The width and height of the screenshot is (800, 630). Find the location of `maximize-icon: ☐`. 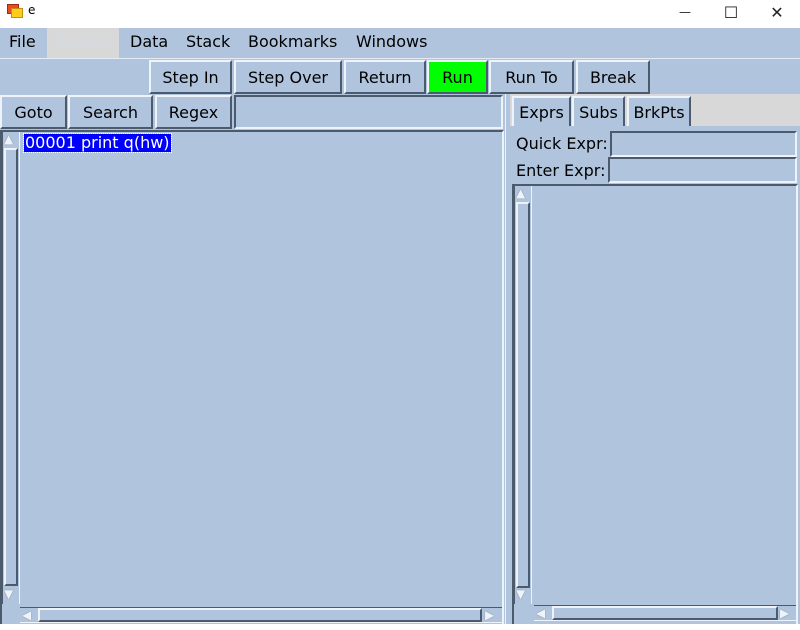

maximize-icon: ☐ is located at coordinates (731, 12).